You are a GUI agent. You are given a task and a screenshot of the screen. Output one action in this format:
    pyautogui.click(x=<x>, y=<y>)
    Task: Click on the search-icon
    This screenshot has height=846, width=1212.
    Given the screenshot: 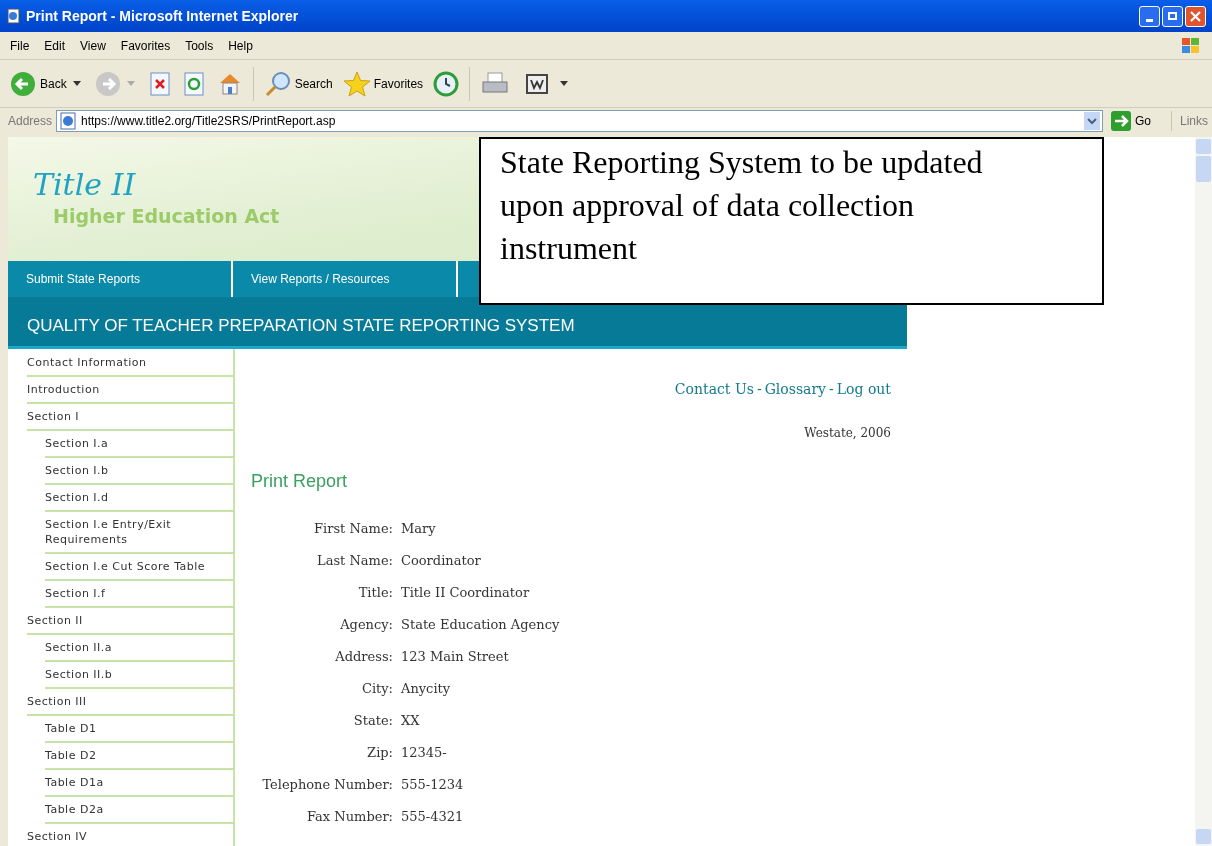 What is the action you would take?
    pyautogui.click(x=277, y=83)
    